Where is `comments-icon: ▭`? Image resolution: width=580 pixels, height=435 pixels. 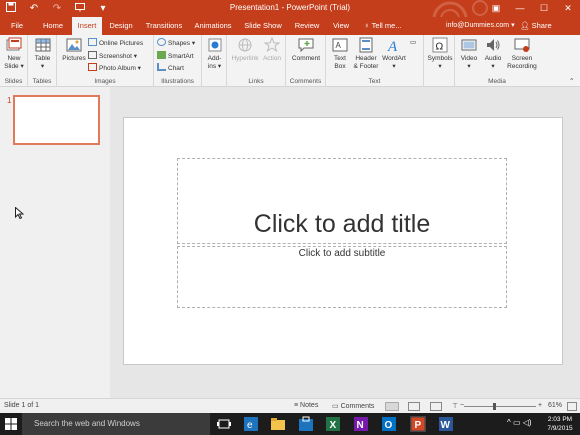 comments-icon: ▭ is located at coordinates (336, 406).